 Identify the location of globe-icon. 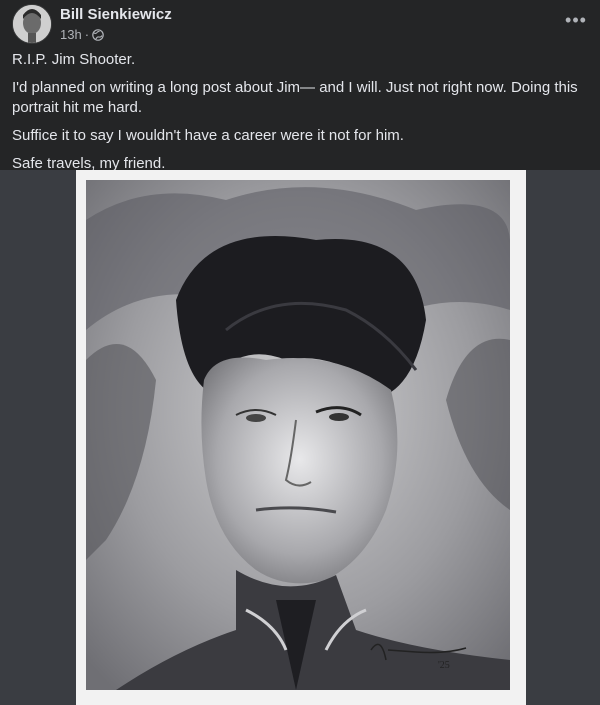
(98, 34).